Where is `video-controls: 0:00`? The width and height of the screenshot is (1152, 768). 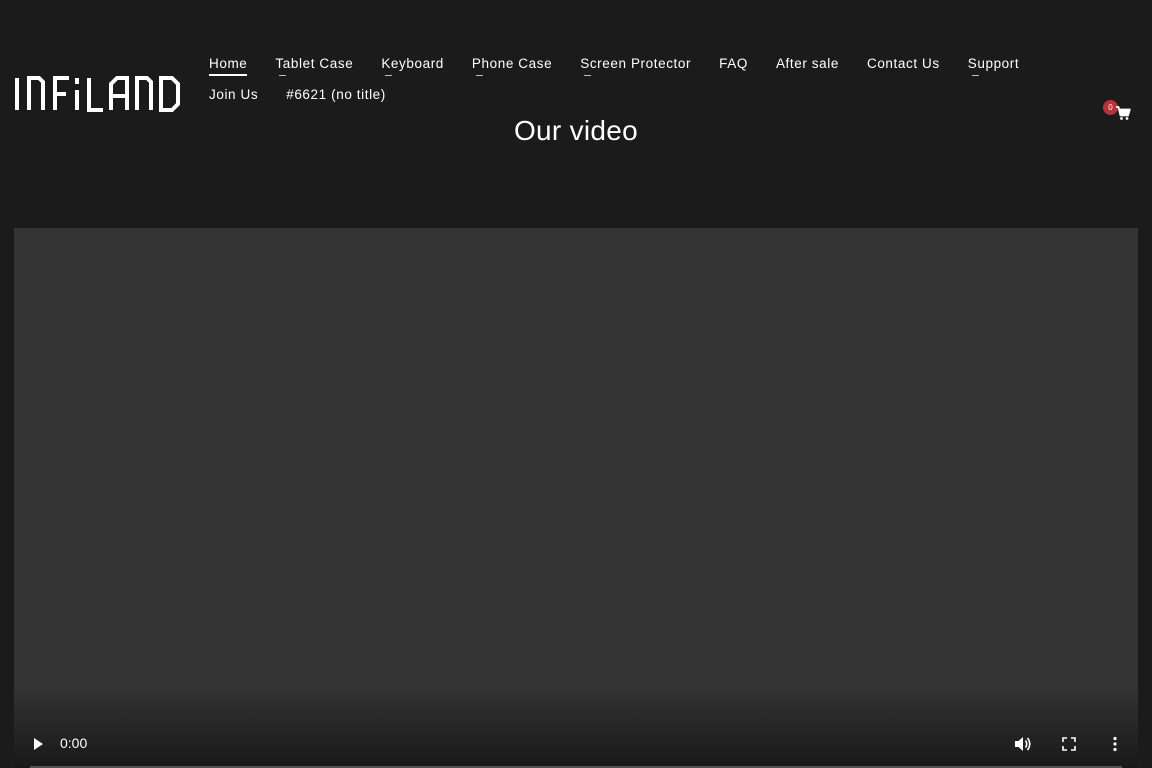
video-controls: 0:00 is located at coordinates (576, 744).